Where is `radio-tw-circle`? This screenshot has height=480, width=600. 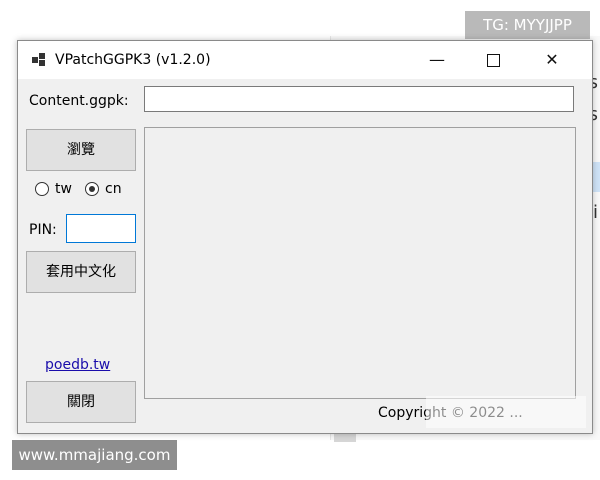
radio-tw-circle is located at coordinates (42, 189).